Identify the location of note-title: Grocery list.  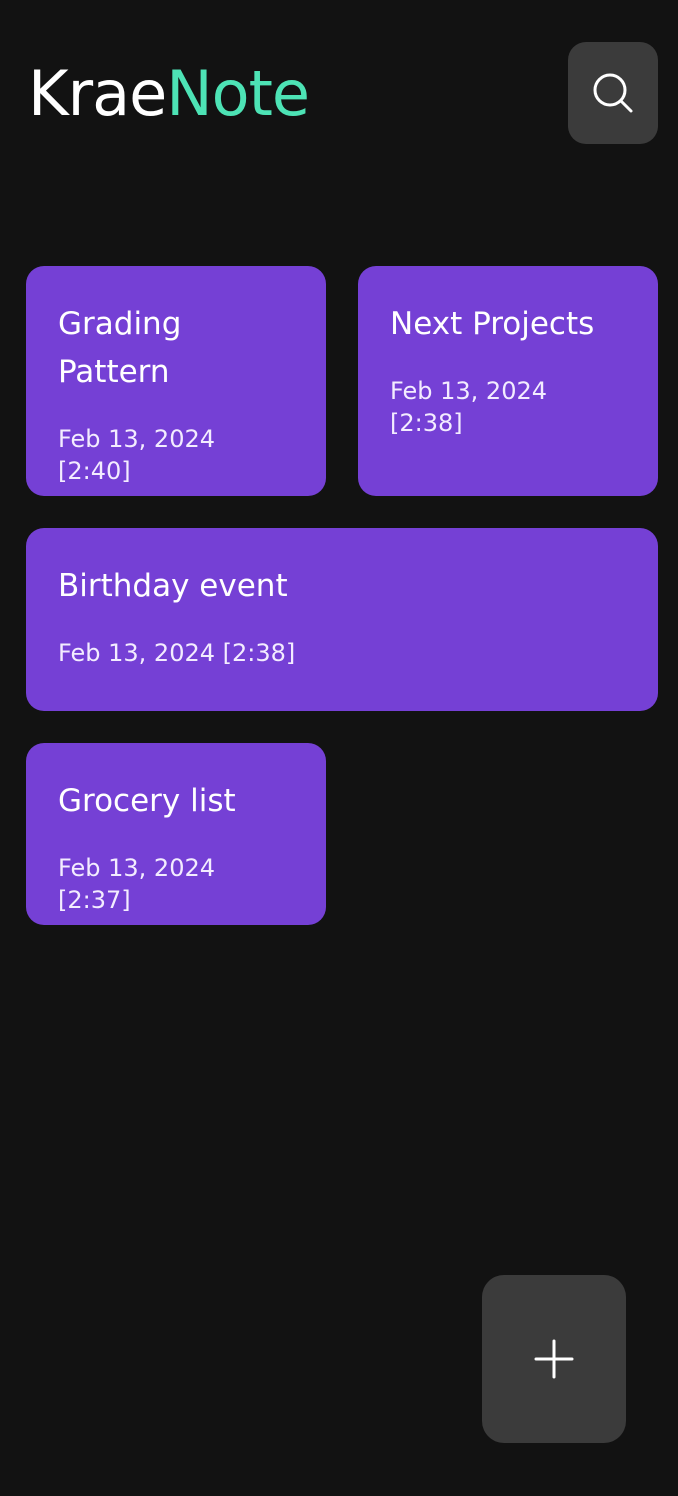
(147, 801).